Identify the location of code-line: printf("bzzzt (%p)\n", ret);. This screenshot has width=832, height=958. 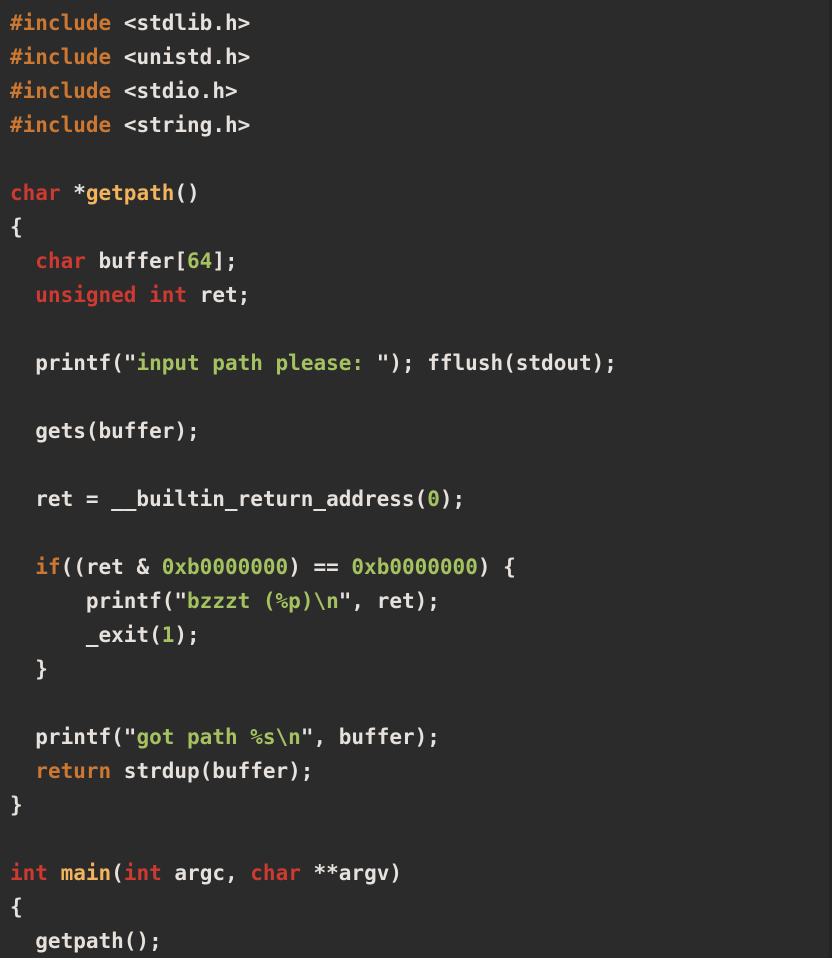
(419, 601).